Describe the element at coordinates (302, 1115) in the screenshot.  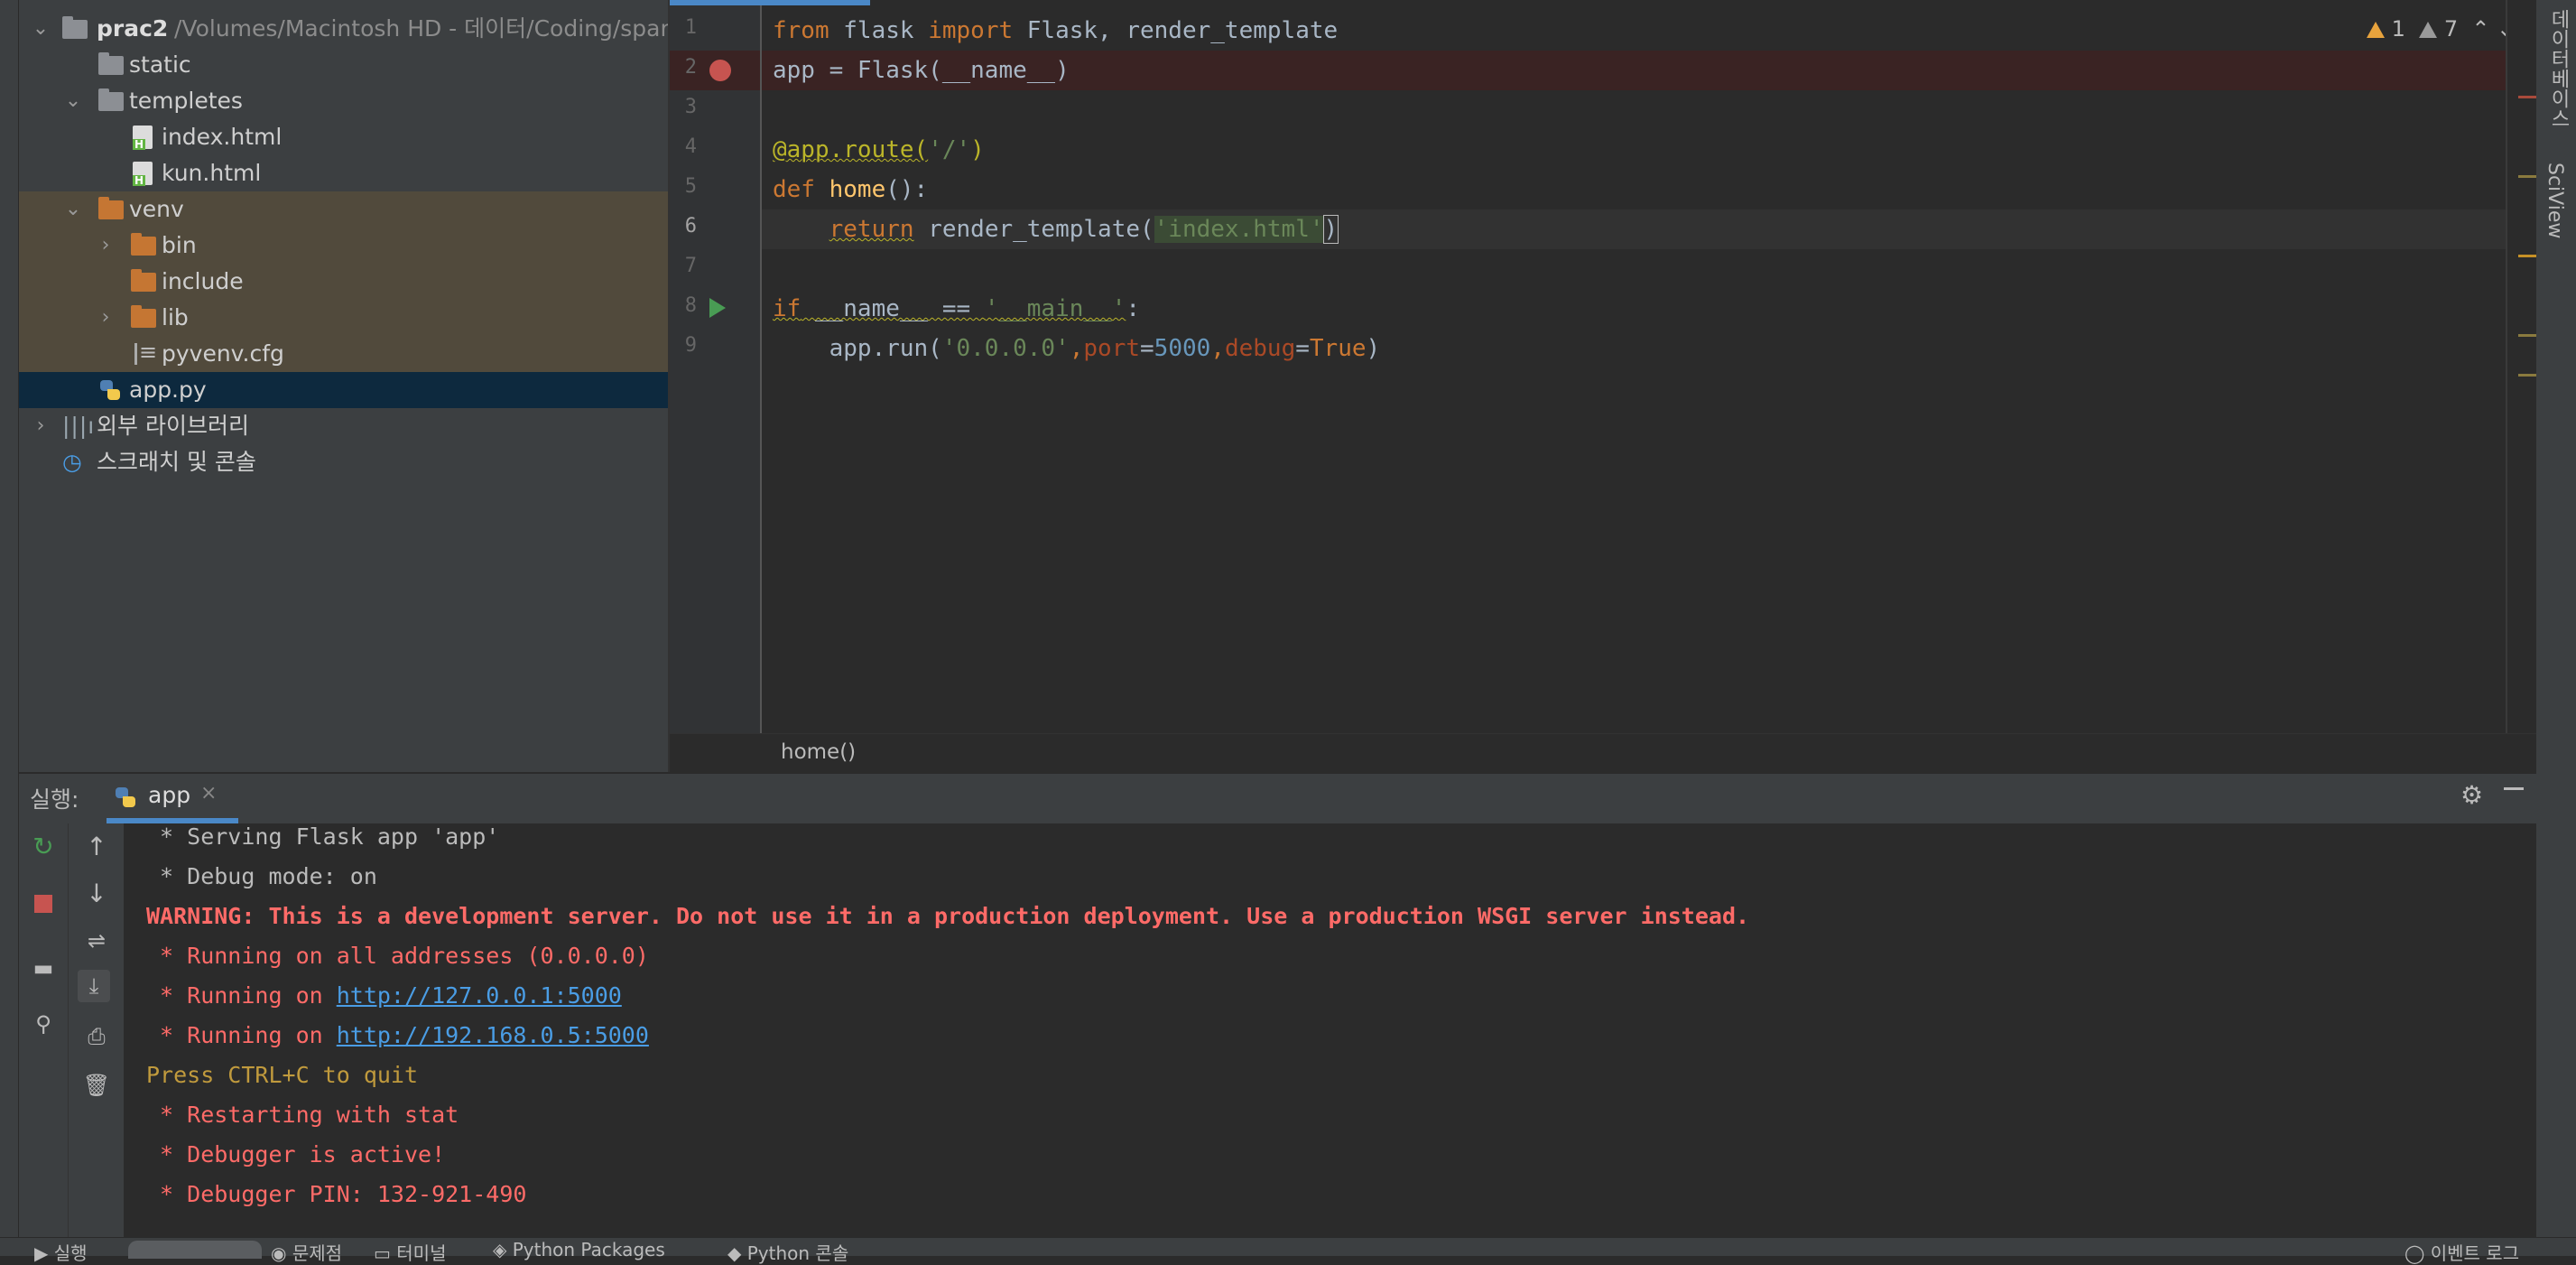
I see `console-line: * Restarting with stat` at that location.